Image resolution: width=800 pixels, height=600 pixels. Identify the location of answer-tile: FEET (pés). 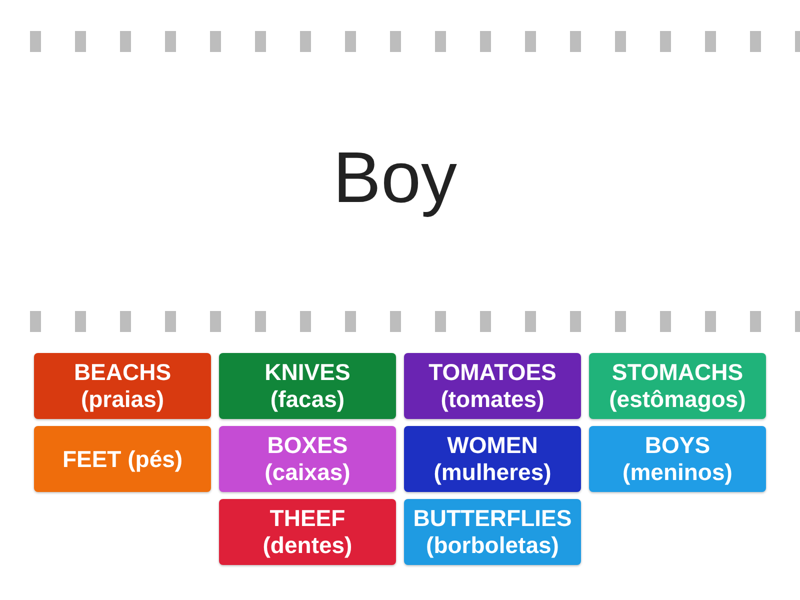
(122, 459).